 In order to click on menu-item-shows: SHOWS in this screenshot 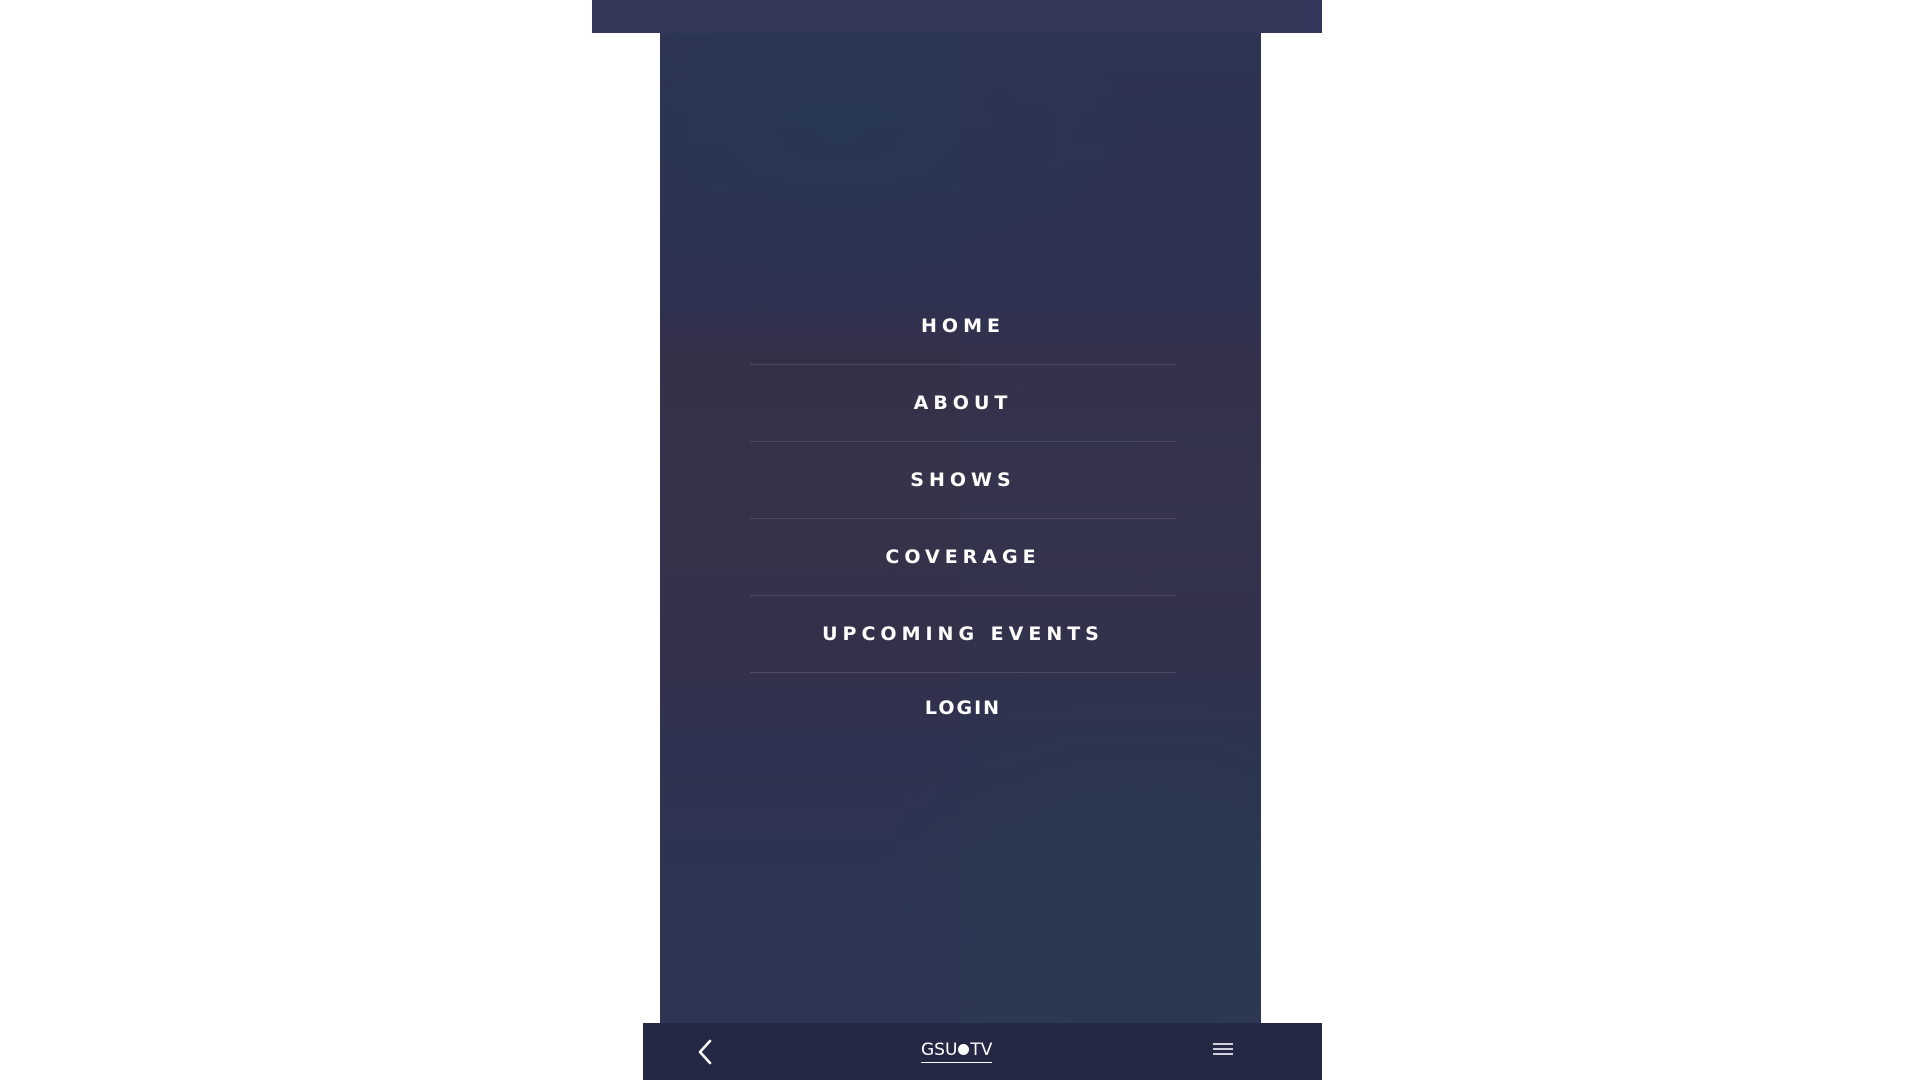, I will do `click(963, 480)`.